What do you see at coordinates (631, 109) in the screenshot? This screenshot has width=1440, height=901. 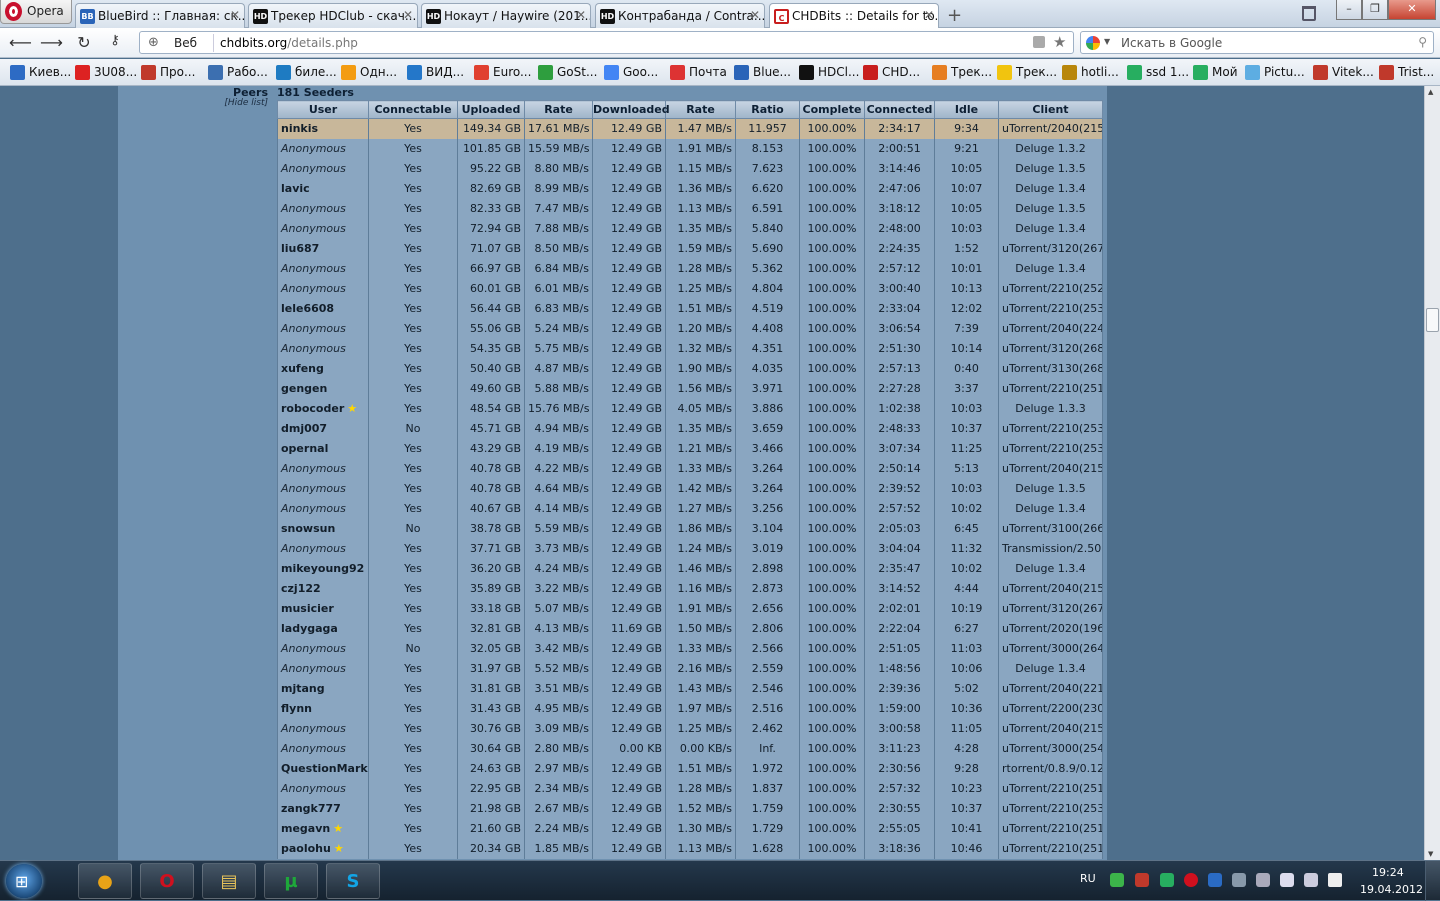 I see `column-header: Downloaded` at bounding box center [631, 109].